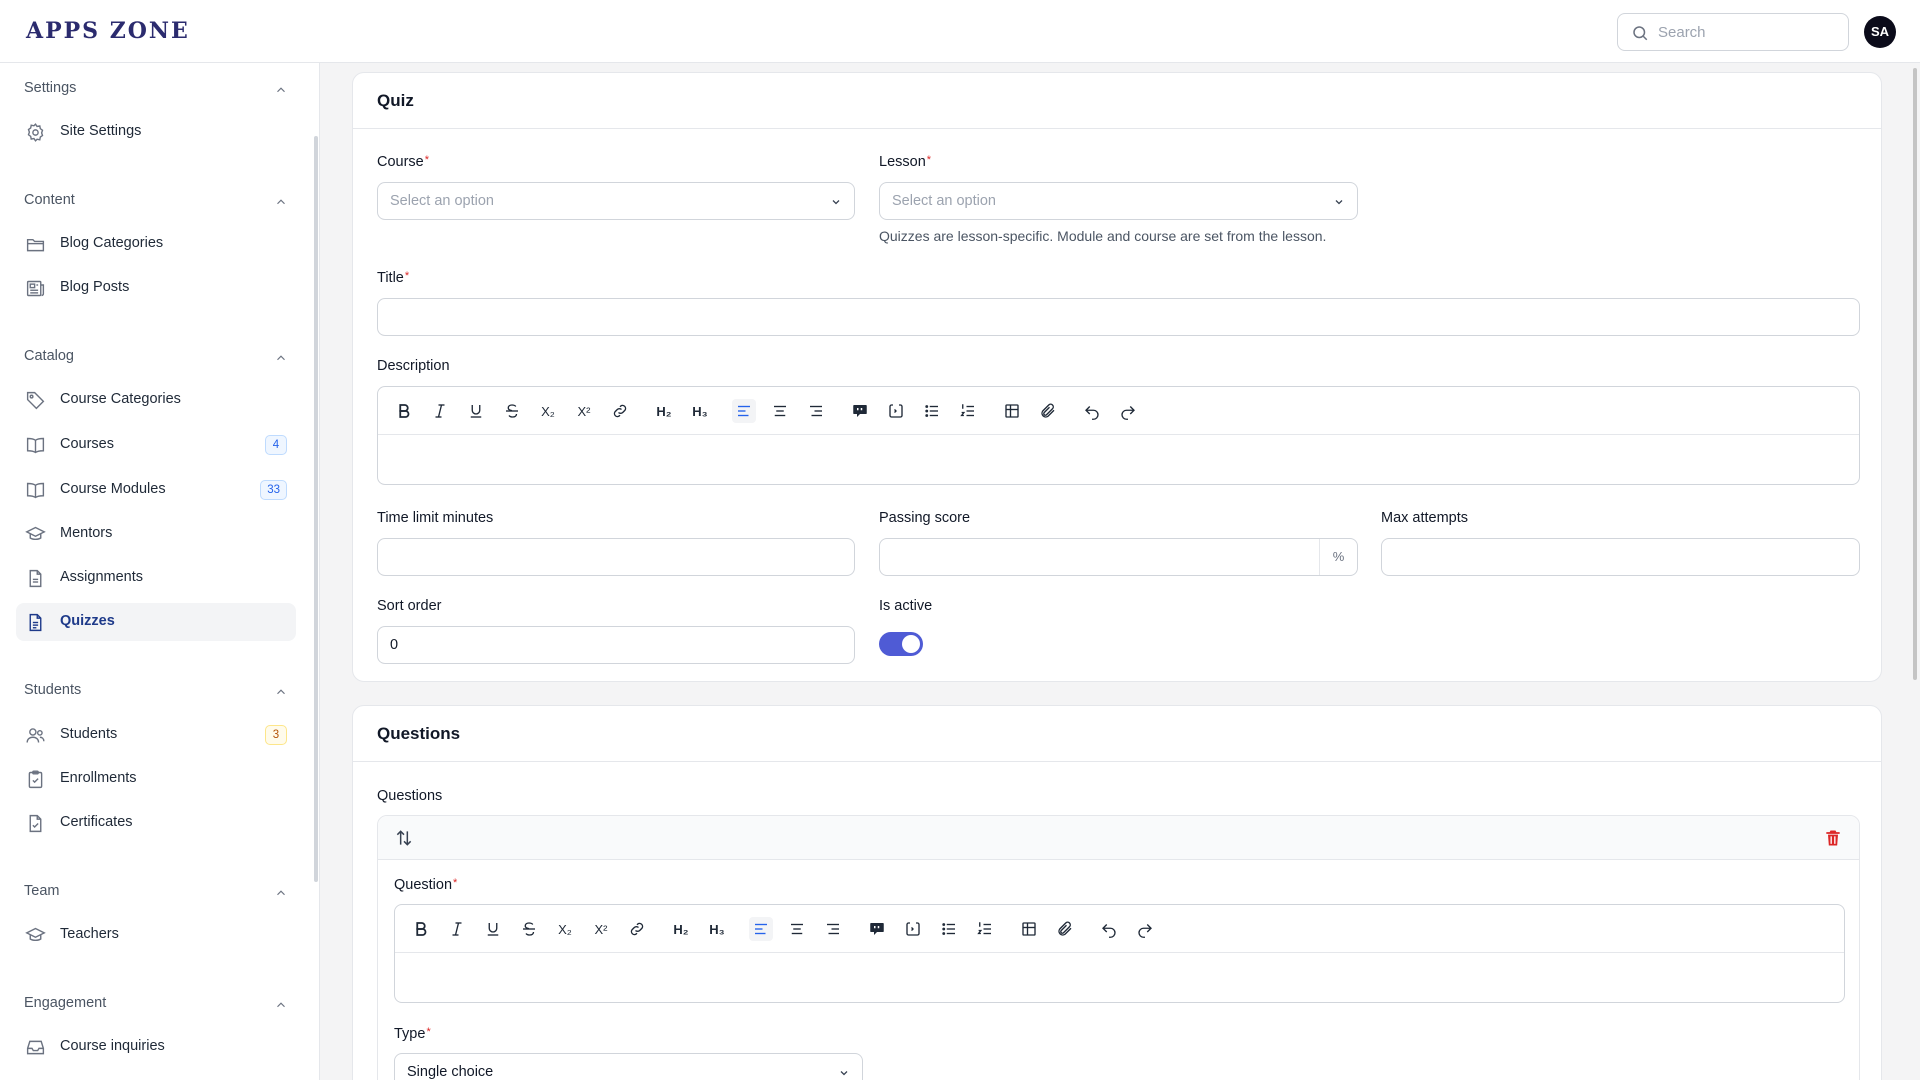  I want to click on redo-icon, so click(1145, 931).